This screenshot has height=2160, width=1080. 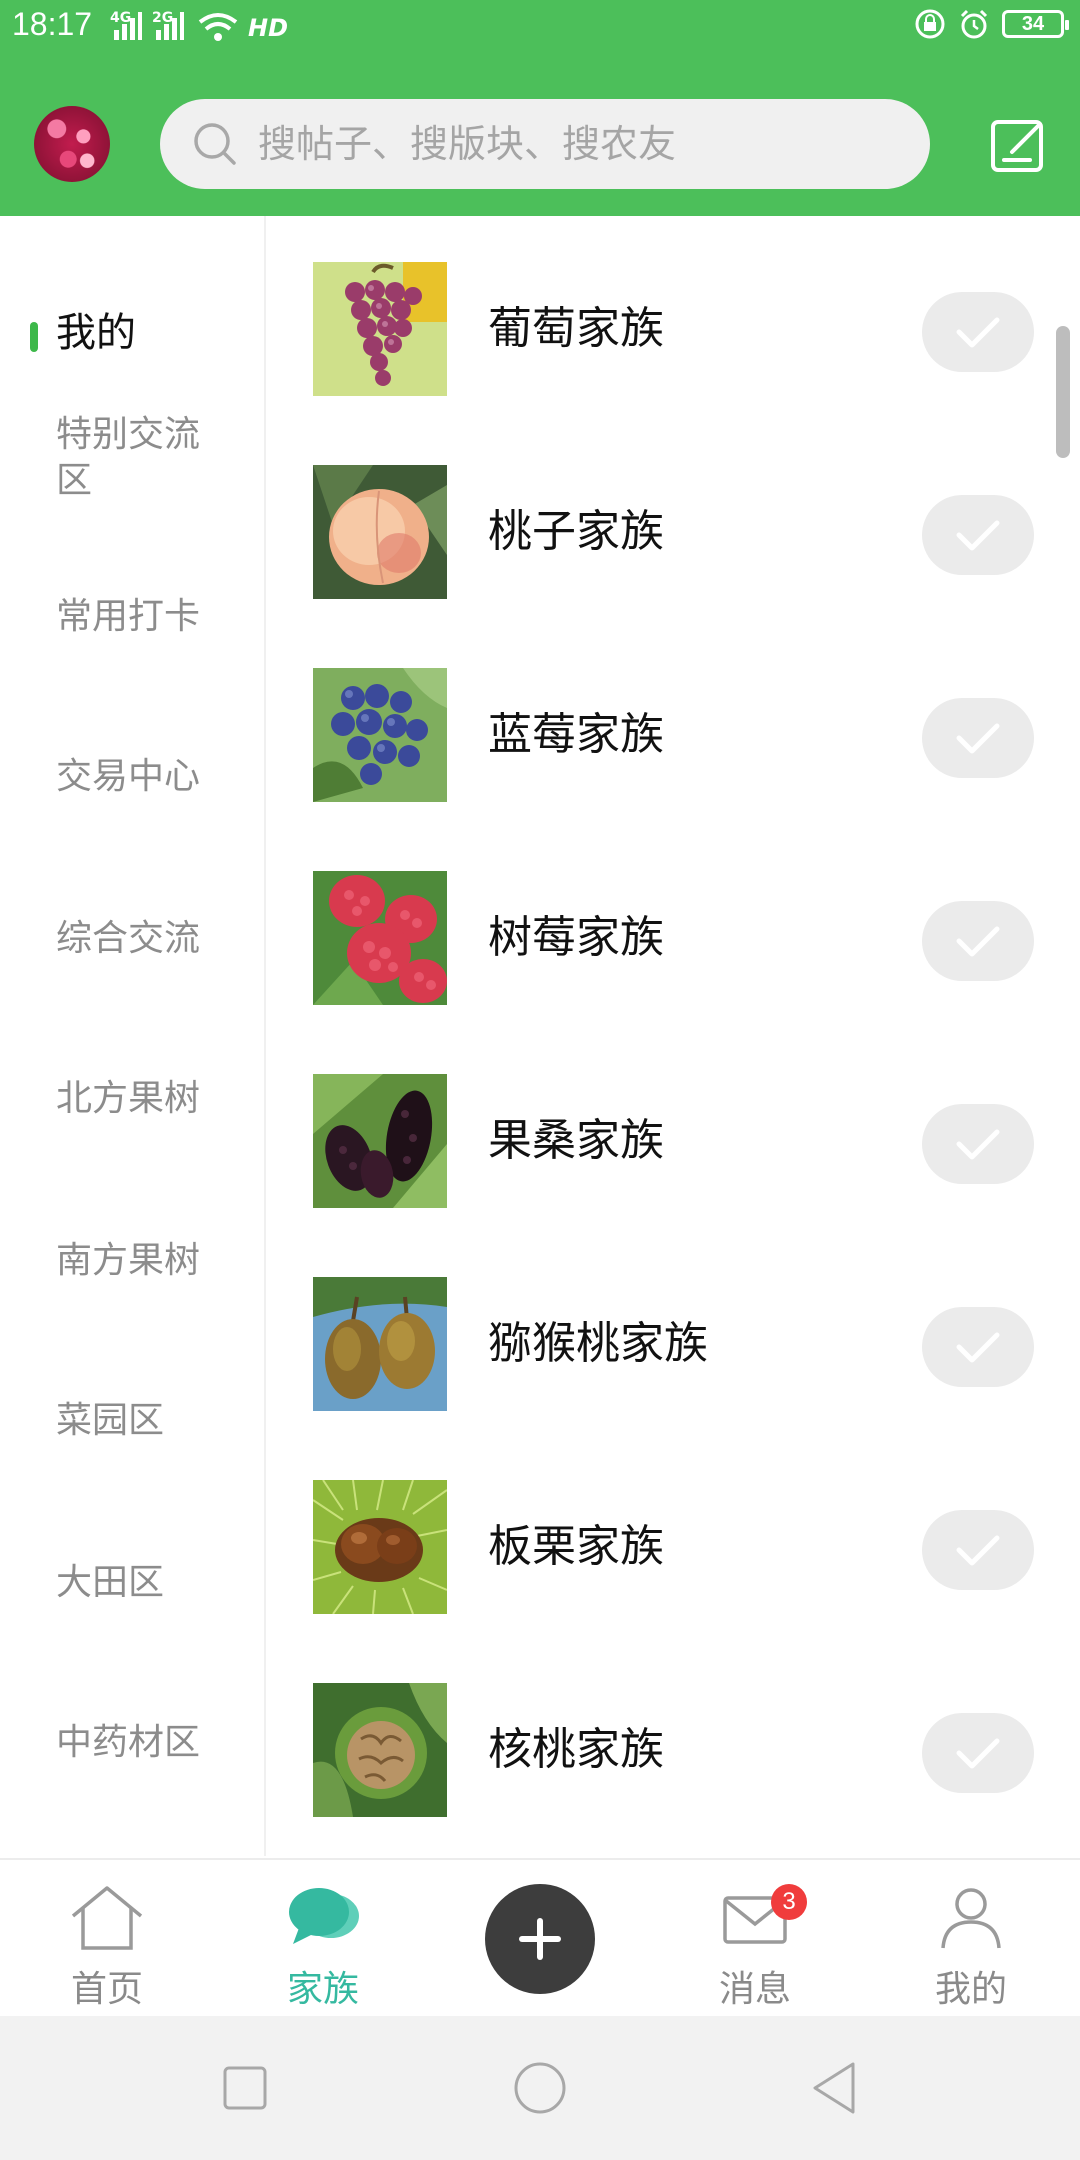 I want to click on sidebar-item-label: 常用打卡, so click(x=128, y=616).